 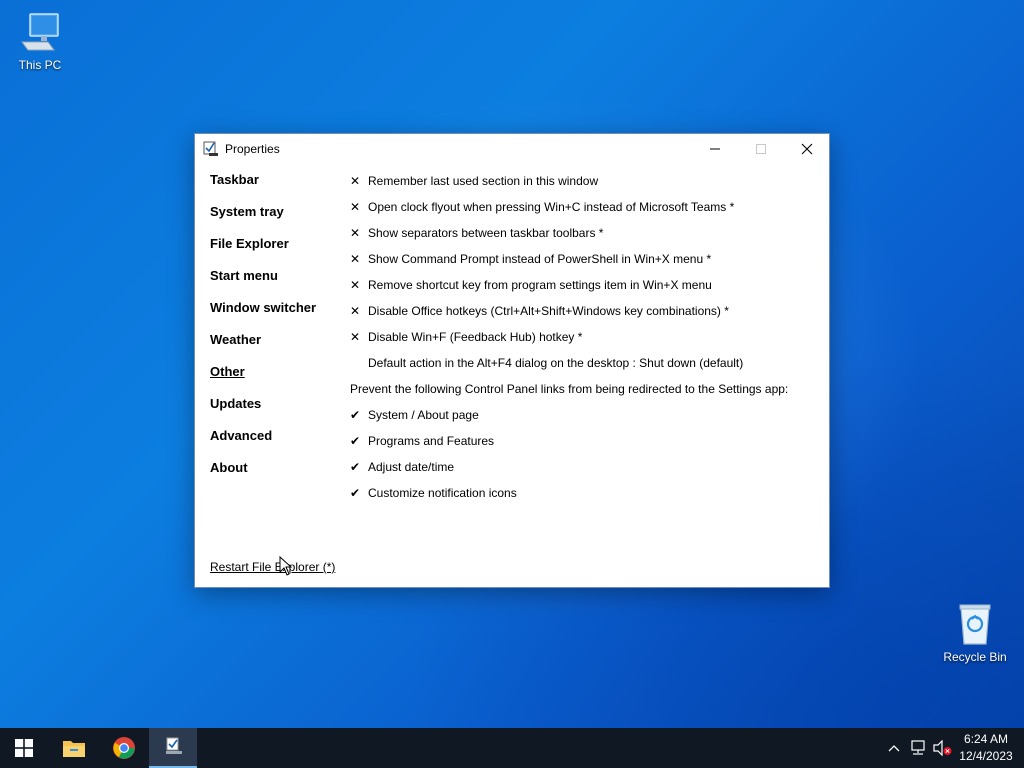 I want to click on option-disable-win-f: ✕ Disable Win+F (Feedback Hub) hotkey *, so click(x=585, y=337).